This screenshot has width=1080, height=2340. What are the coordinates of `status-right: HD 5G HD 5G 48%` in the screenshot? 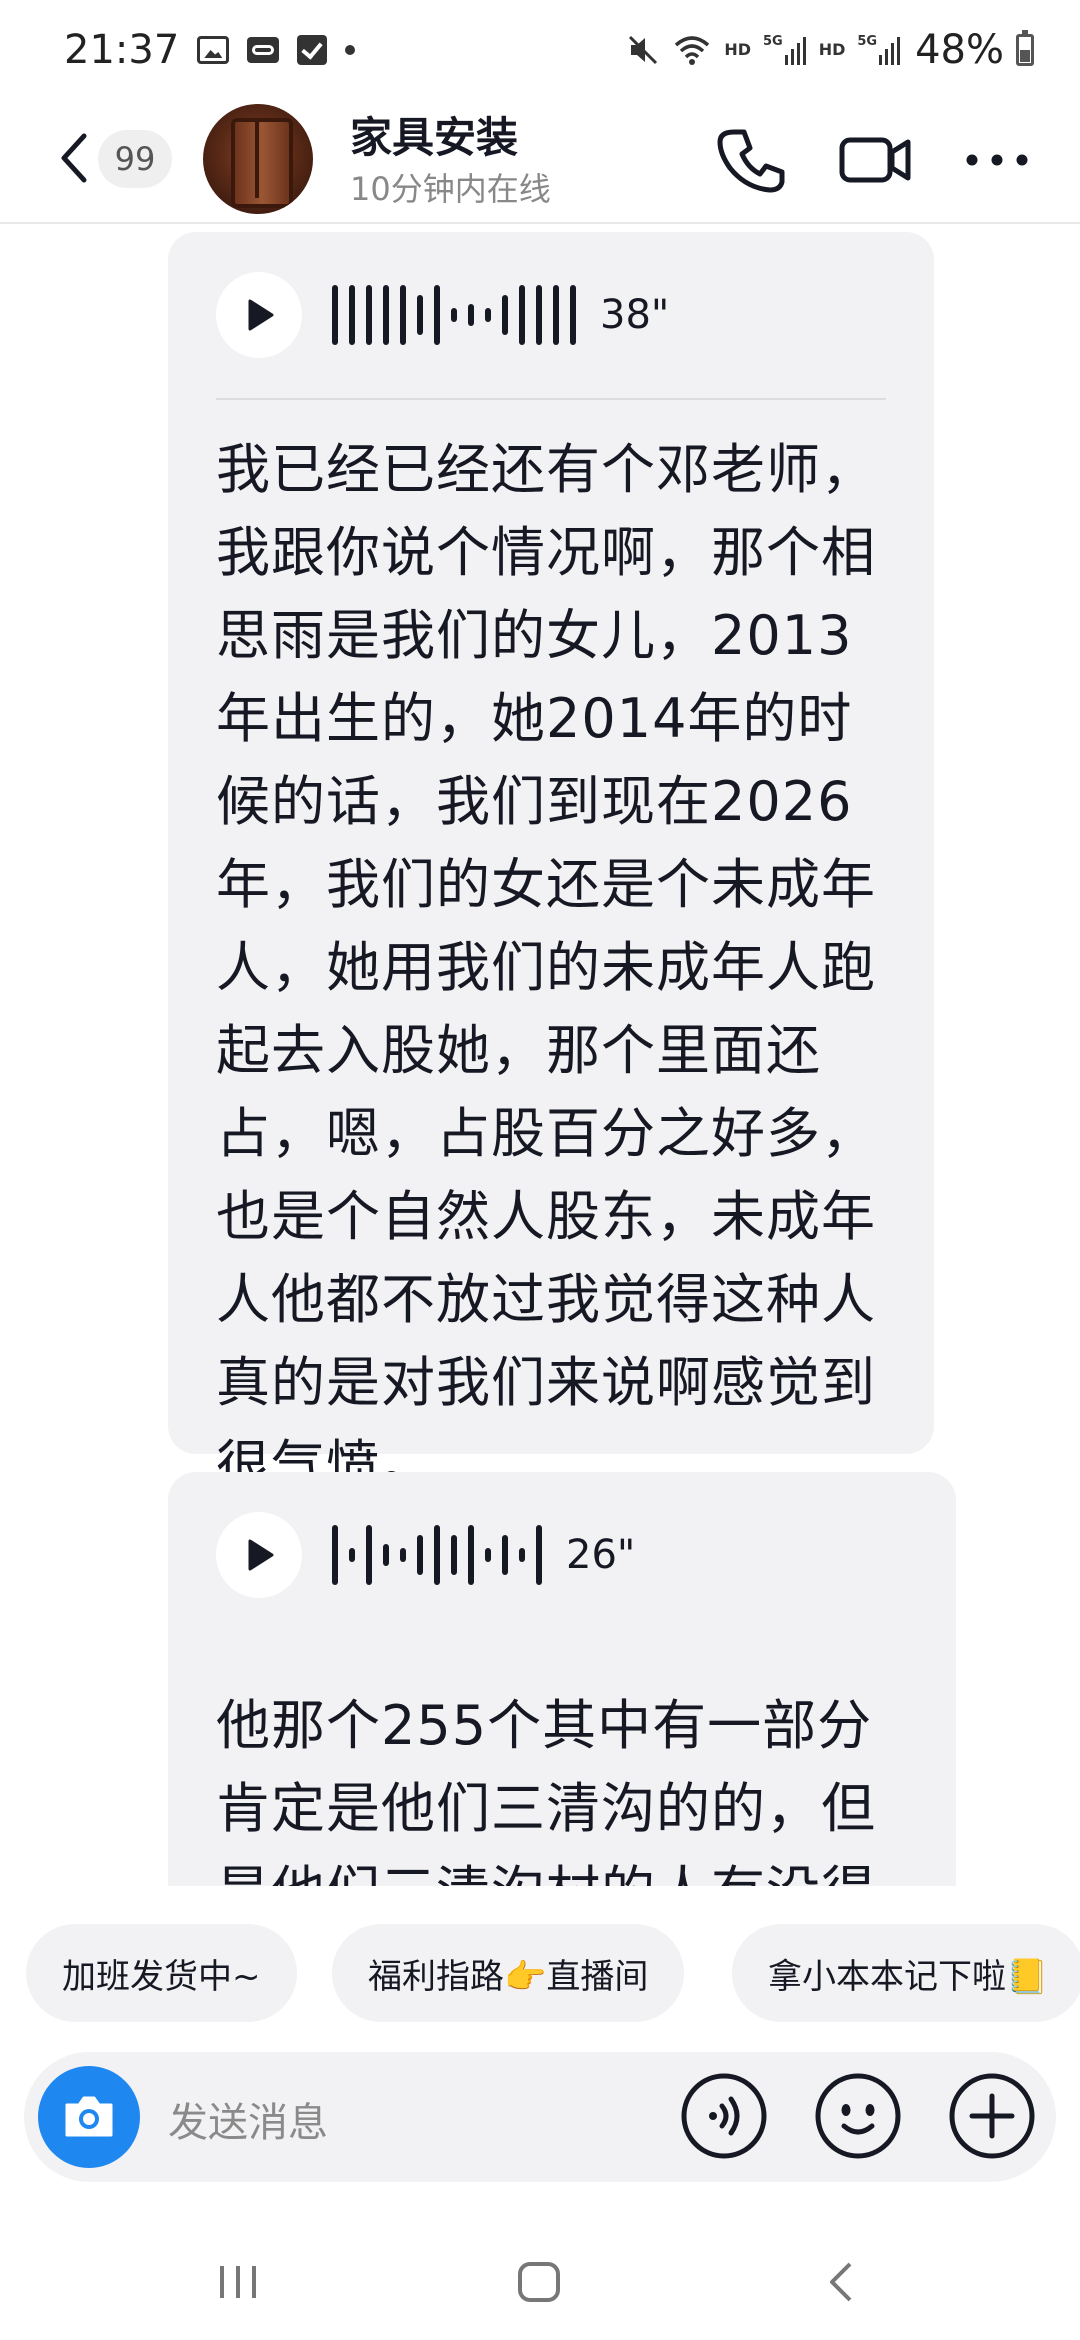 It's located at (830, 50).